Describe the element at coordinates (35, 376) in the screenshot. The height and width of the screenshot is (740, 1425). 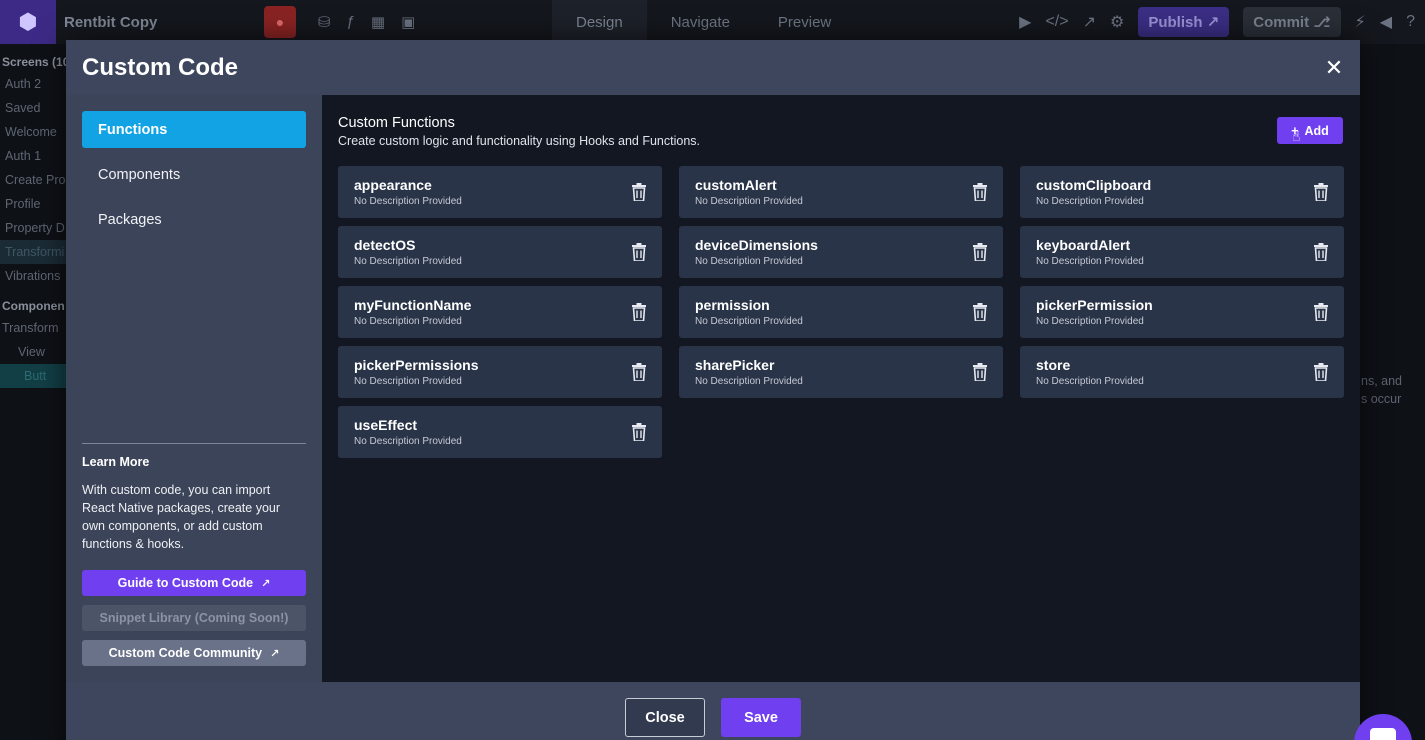
I see `tree-item-label: Butt` at that location.